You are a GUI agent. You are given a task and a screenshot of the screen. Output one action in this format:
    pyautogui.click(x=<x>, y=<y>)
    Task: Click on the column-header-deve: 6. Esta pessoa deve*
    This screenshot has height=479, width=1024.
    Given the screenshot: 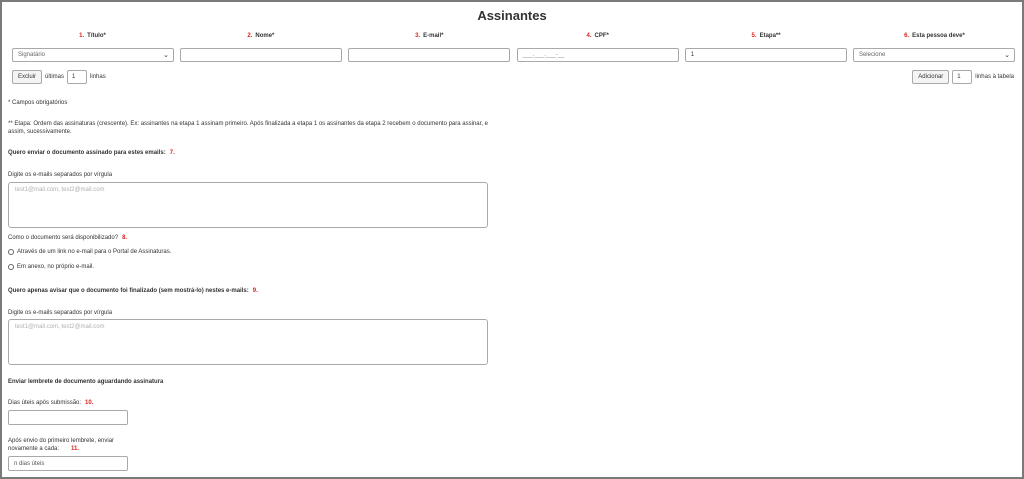 What is the action you would take?
    pyautogui.click(x=934, y=36)
    